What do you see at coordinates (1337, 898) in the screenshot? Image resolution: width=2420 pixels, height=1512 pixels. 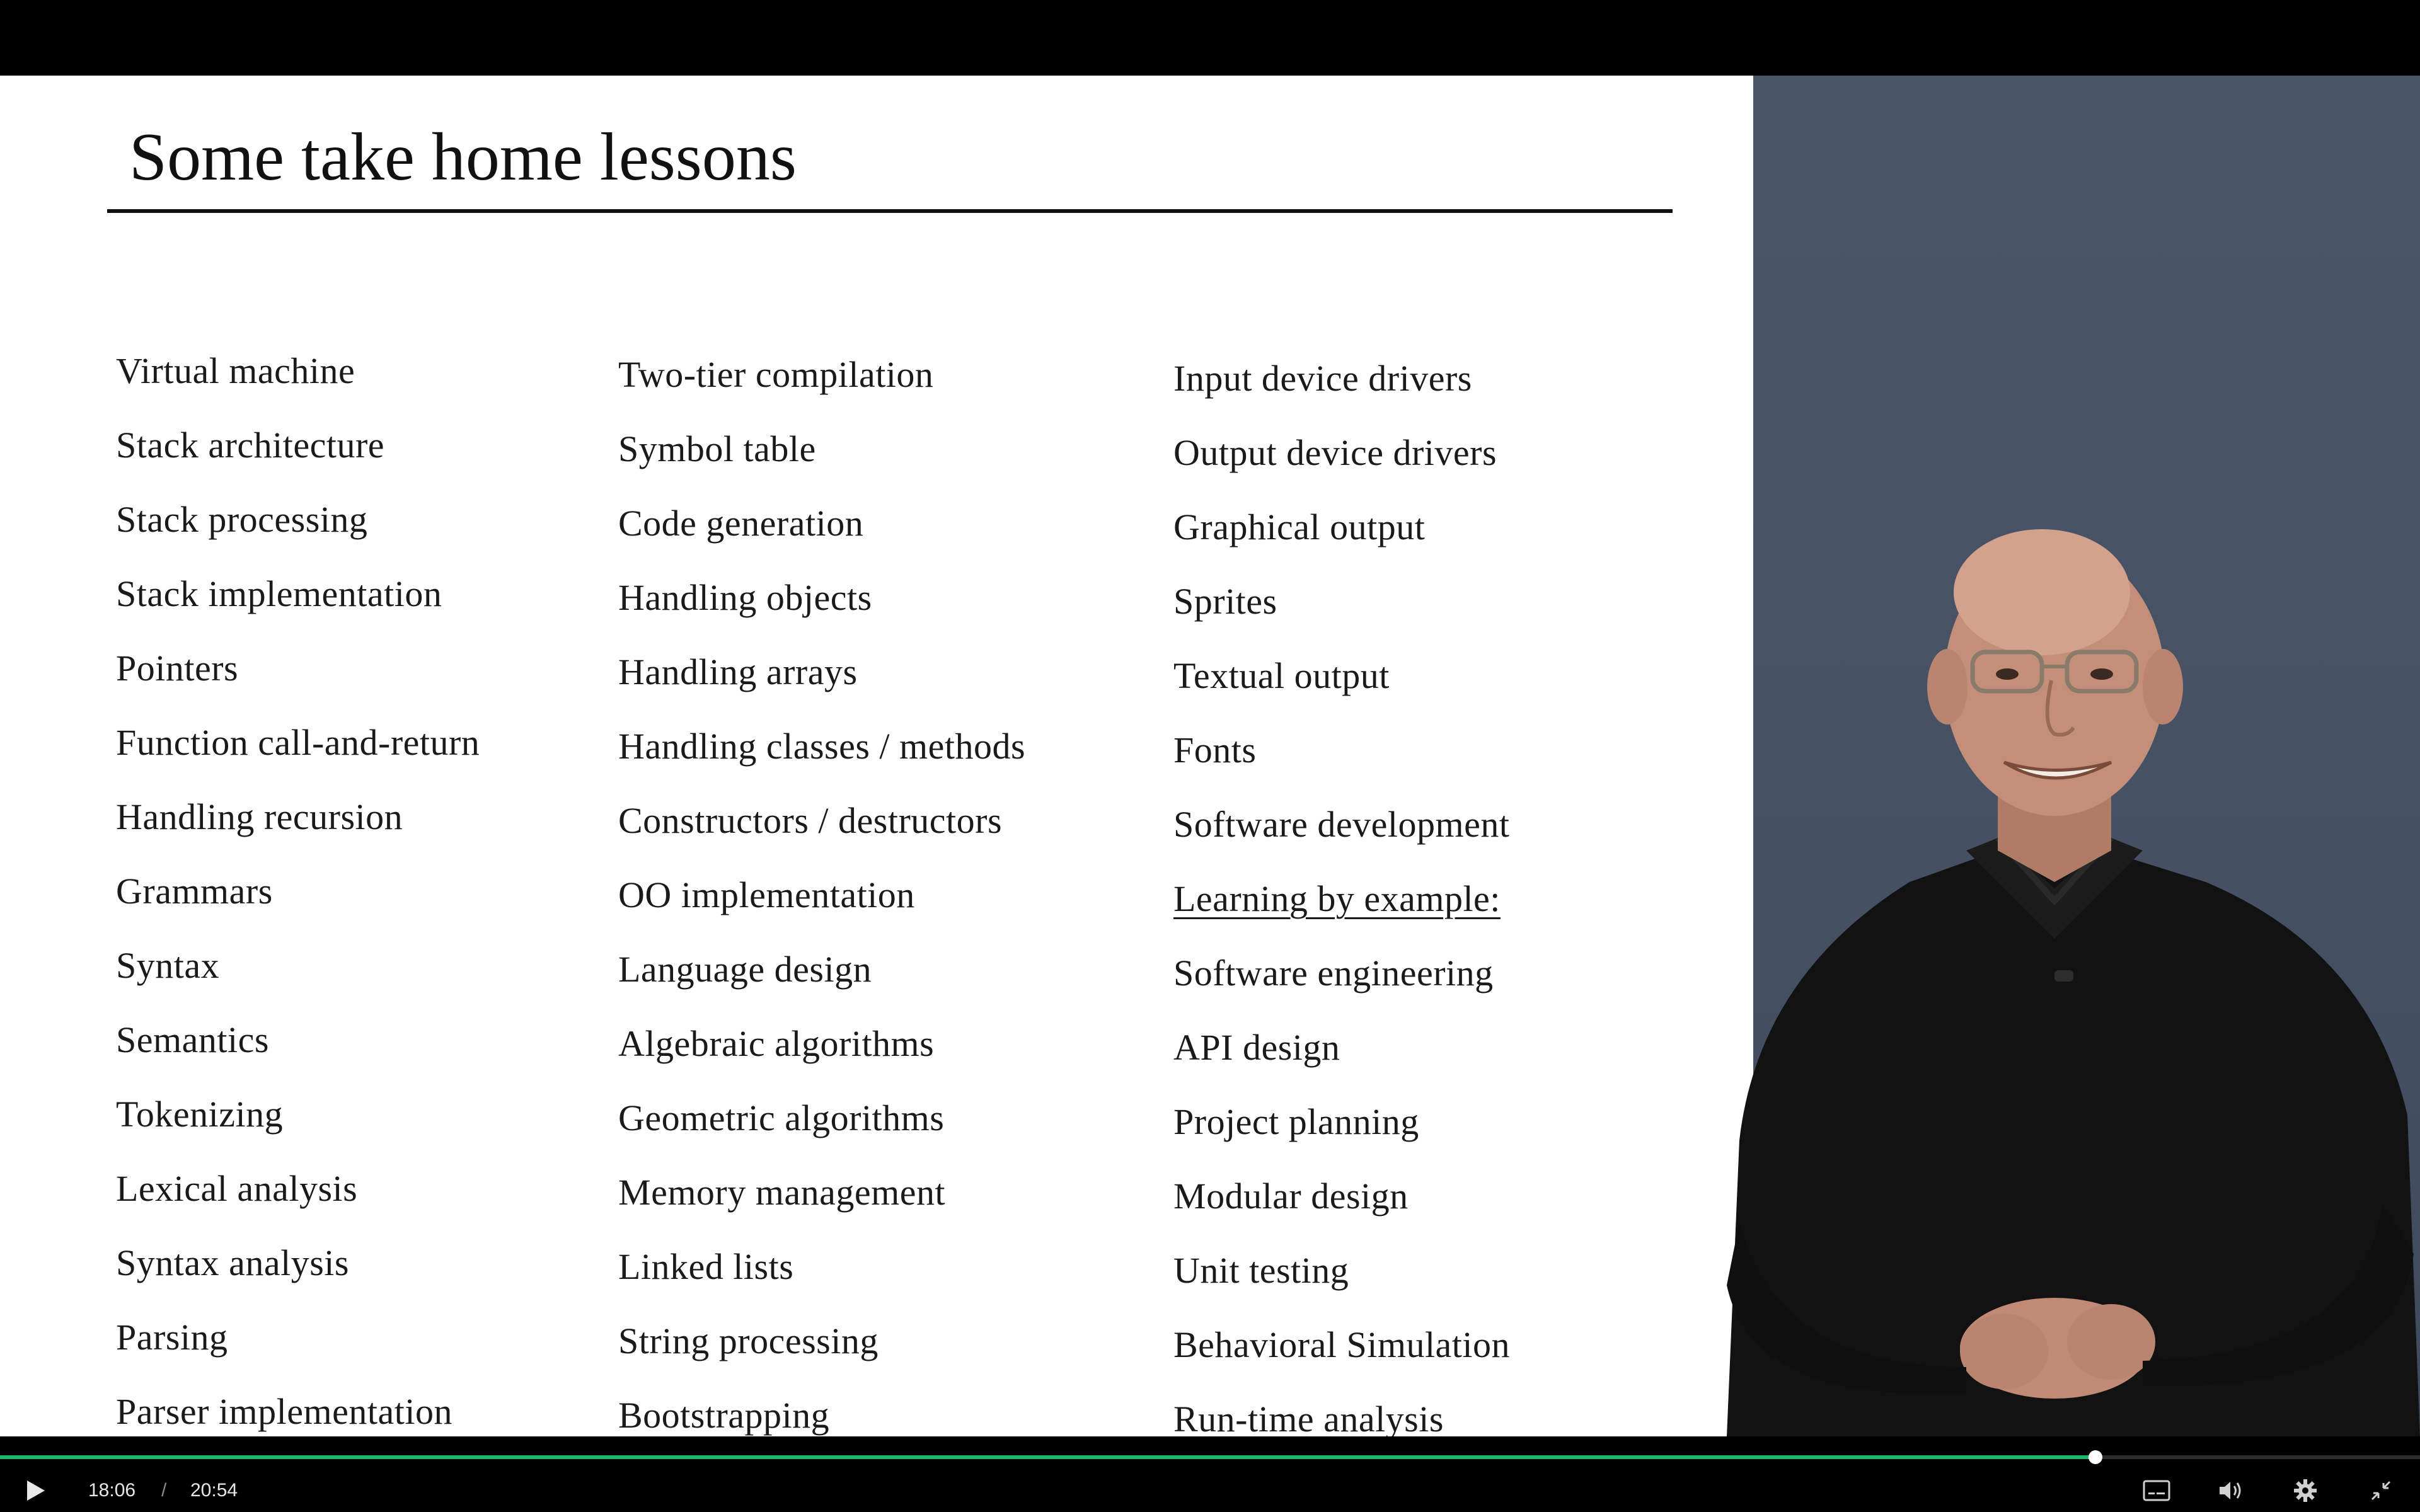 I see `lesson-item-text: Learning by example:` at bounding box center [1337, 898].